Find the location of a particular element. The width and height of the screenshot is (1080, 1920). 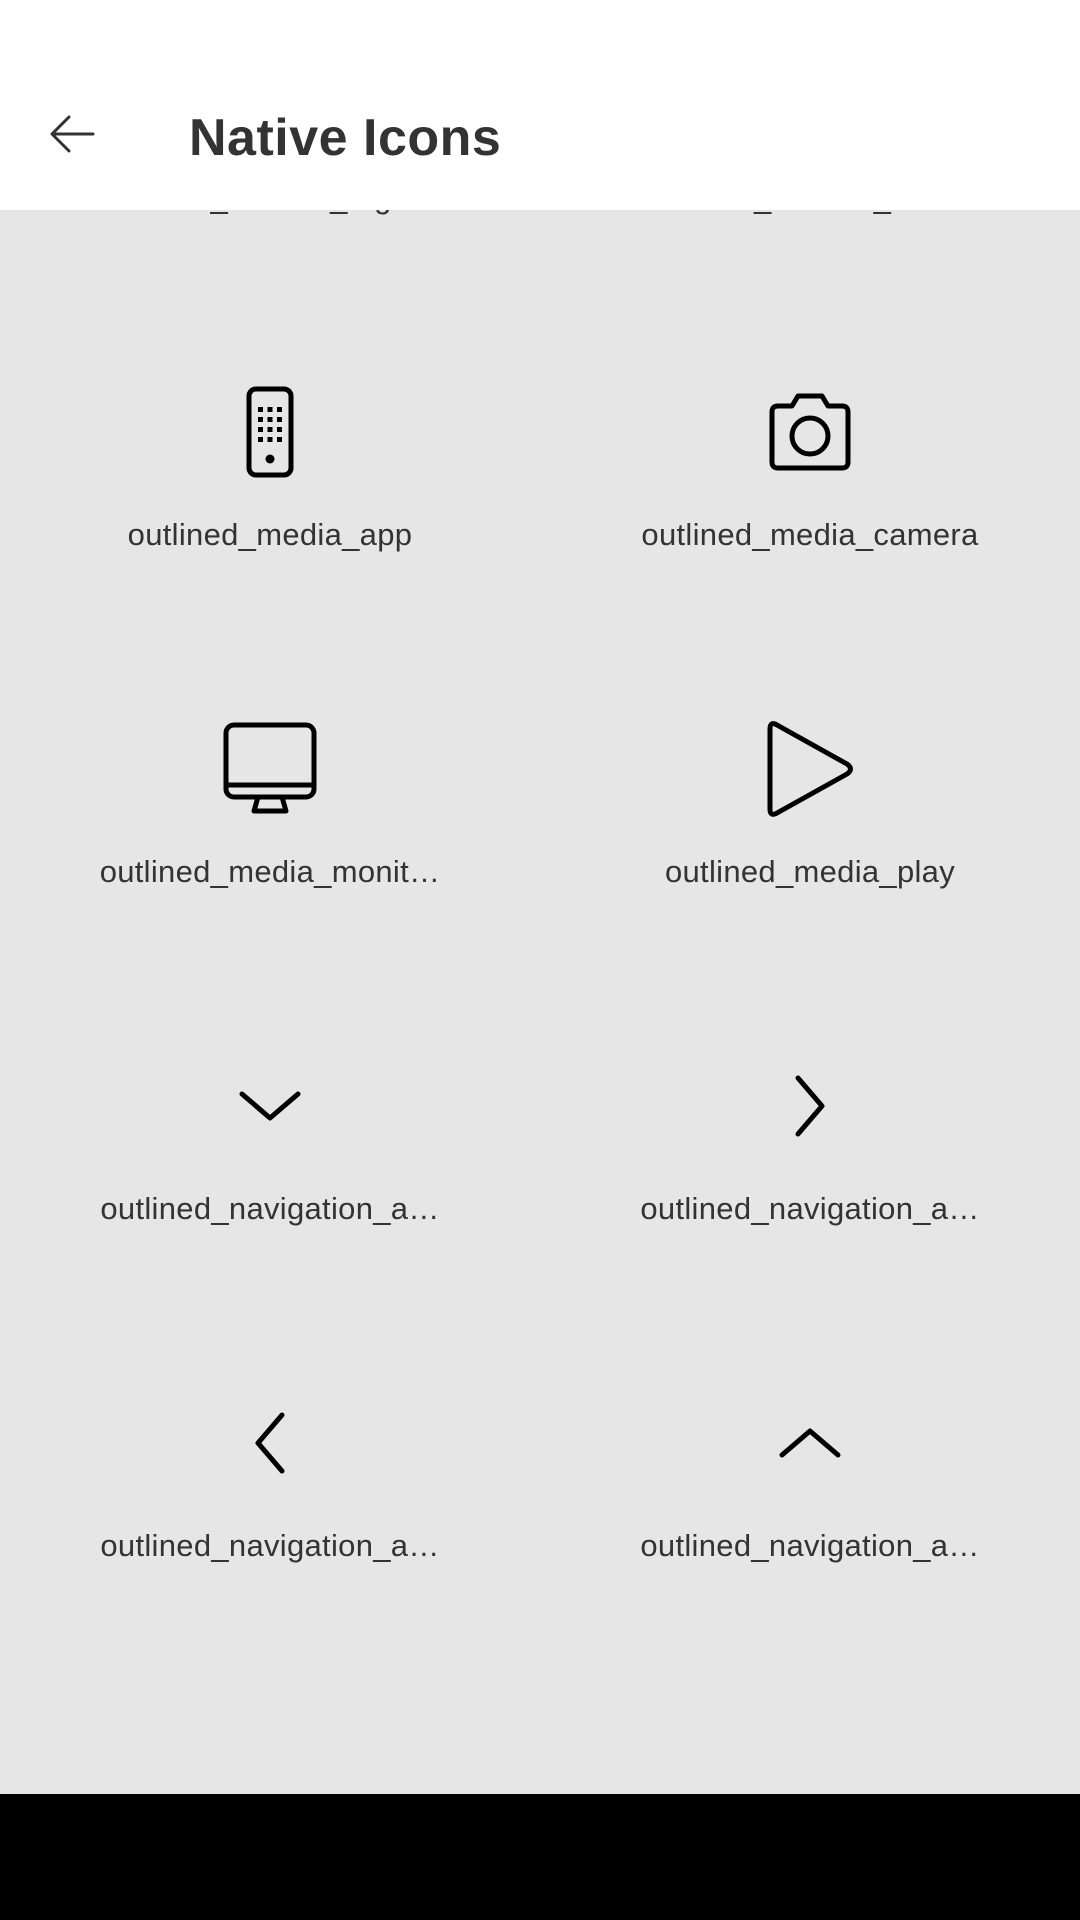

icon-tile: outlined_media_camera is located at coordinates (810, 463).